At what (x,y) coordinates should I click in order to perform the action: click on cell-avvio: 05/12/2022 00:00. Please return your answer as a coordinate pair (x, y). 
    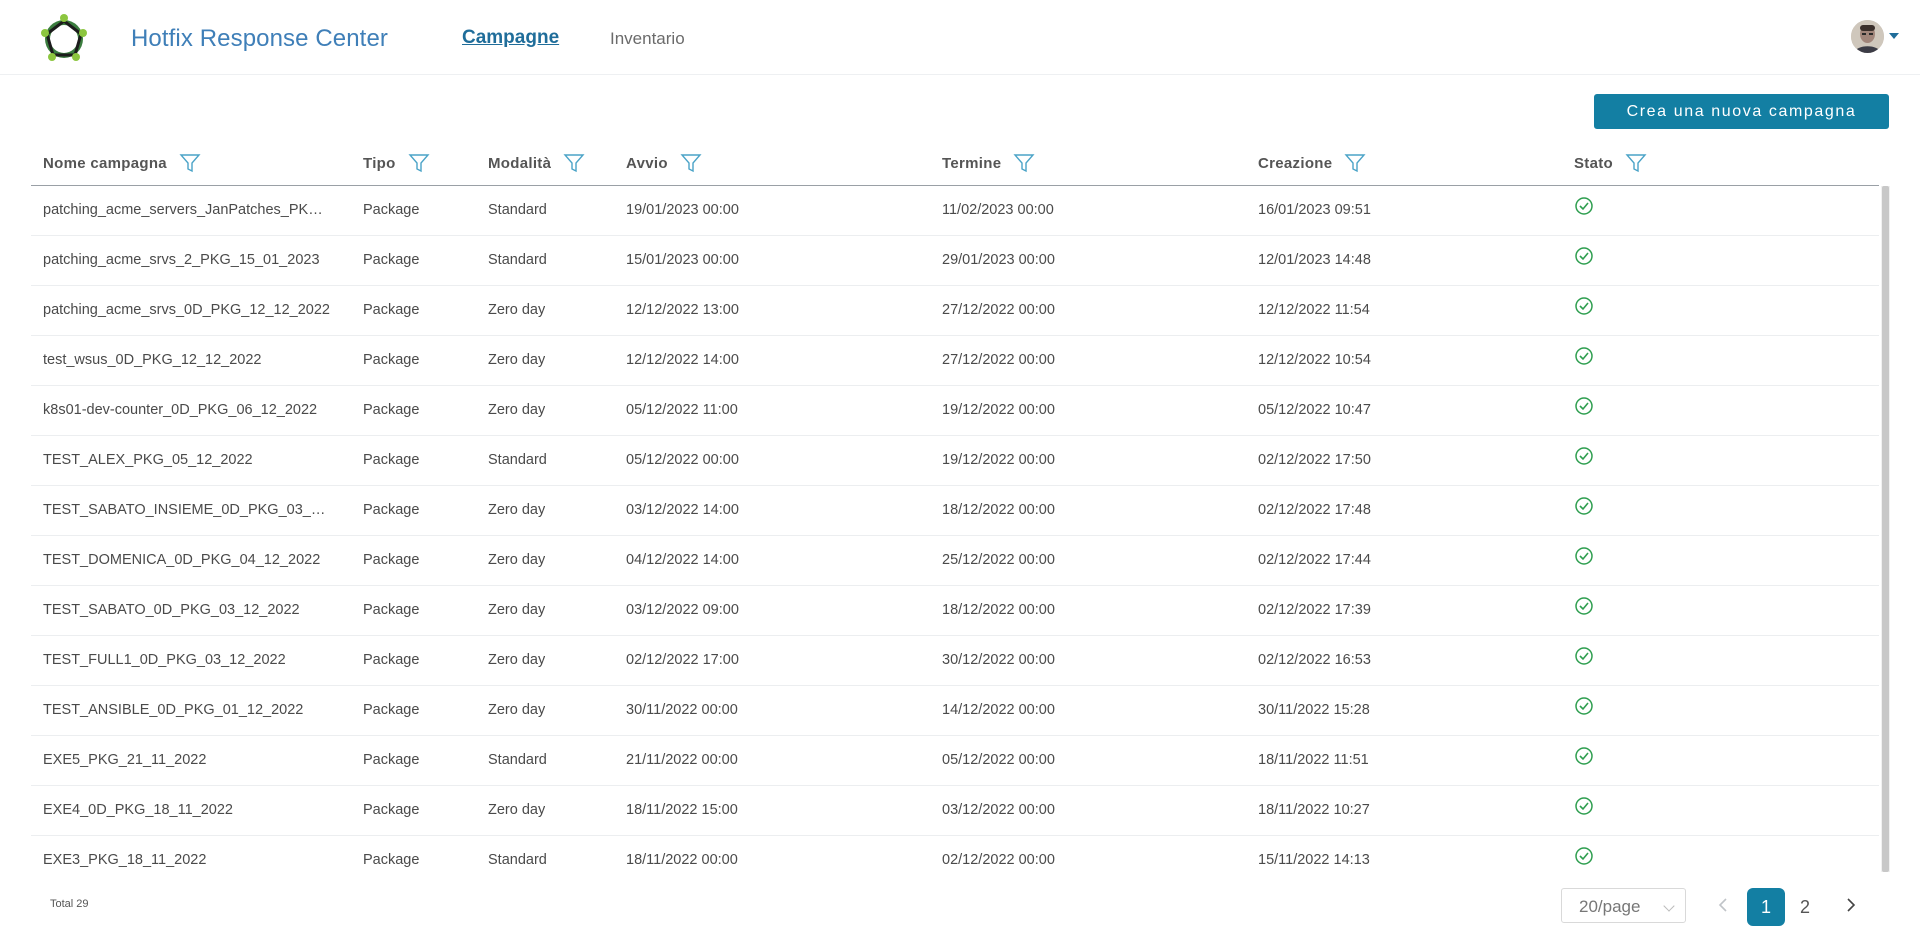
    Looking at the image, I should click on (682, 460).